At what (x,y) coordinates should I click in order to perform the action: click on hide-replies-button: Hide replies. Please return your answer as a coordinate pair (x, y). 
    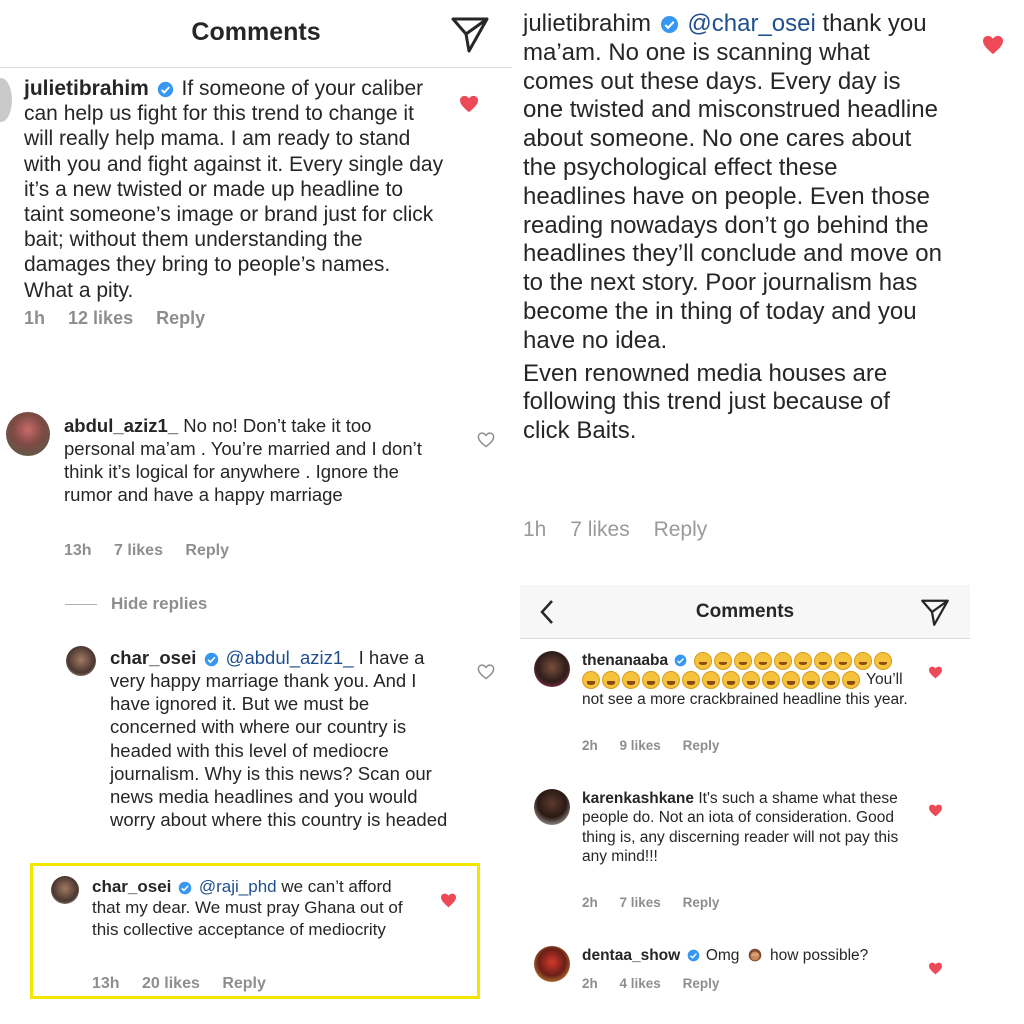
    Looking at the image, I should click on (136, 604).